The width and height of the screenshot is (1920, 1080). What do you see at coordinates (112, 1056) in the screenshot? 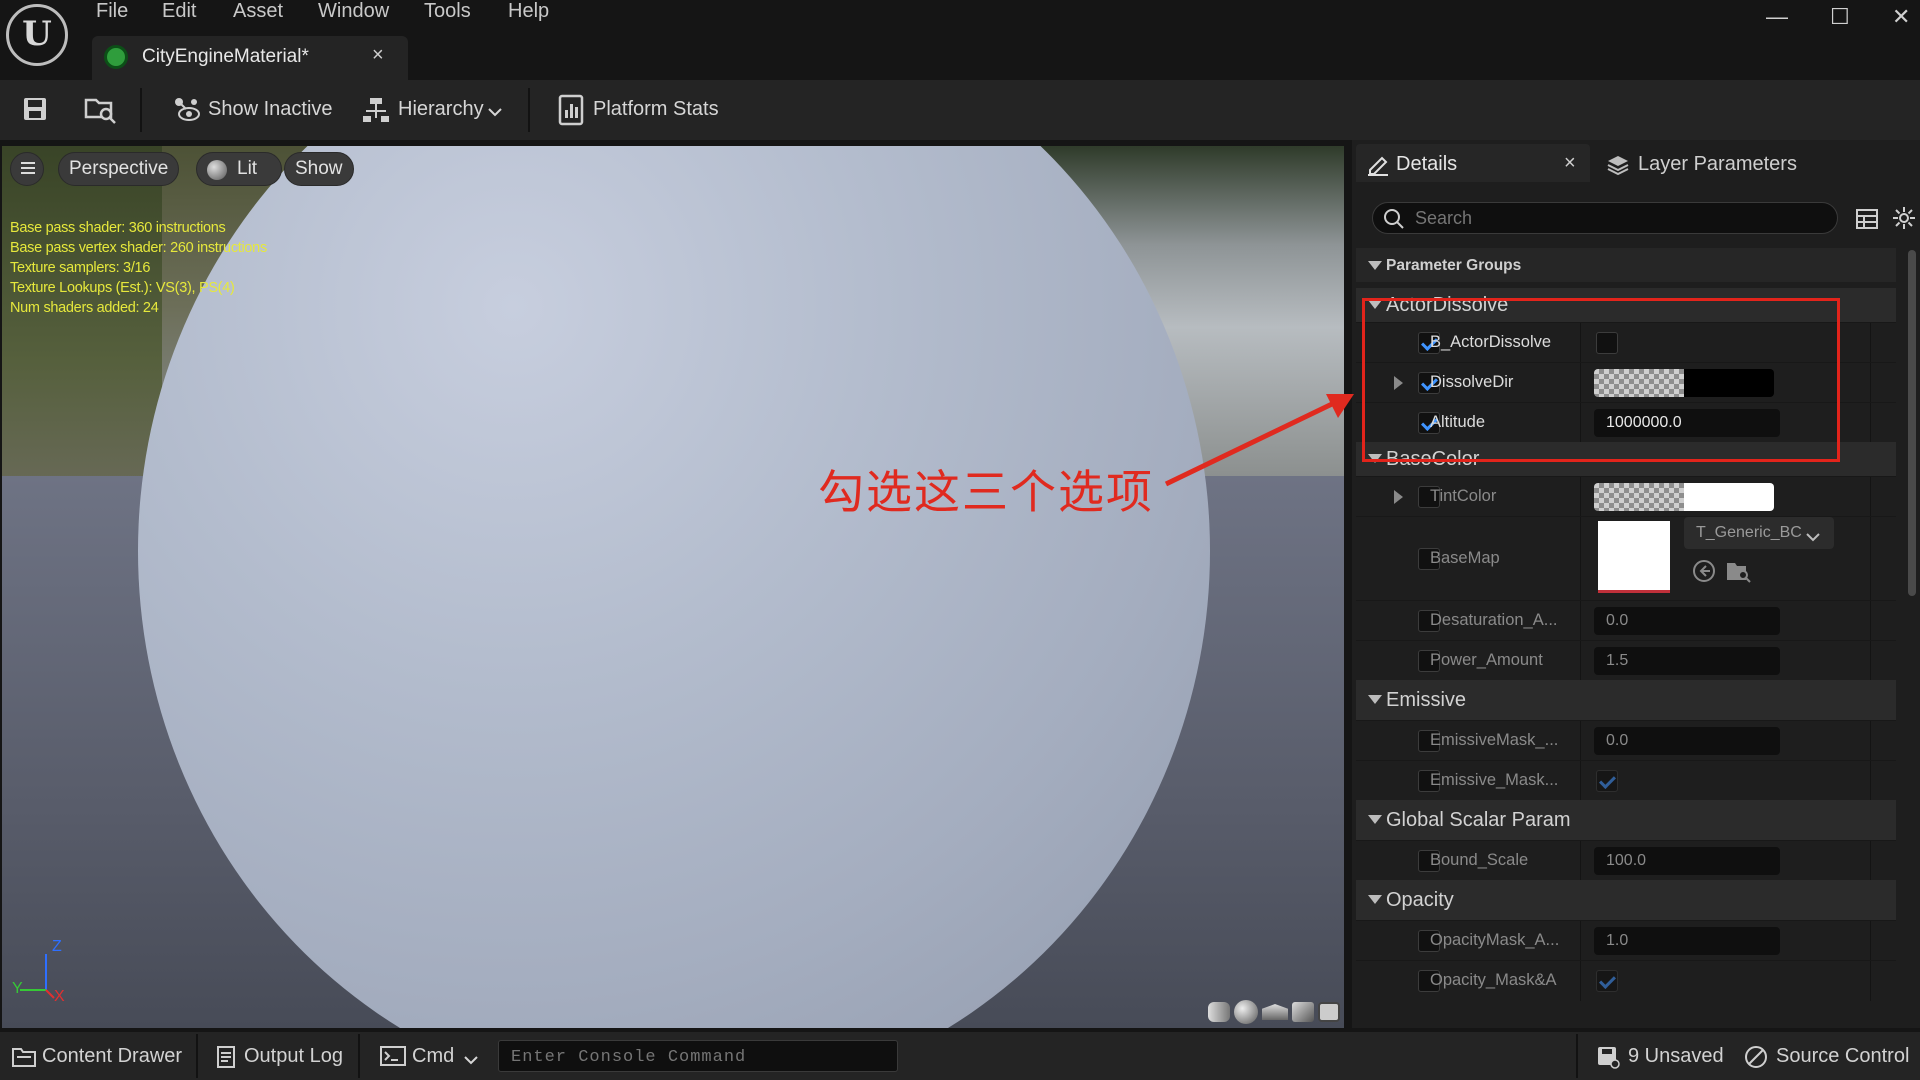
I see `content-drawer-button: Content Drawer` at bounding box center [112, 1056].